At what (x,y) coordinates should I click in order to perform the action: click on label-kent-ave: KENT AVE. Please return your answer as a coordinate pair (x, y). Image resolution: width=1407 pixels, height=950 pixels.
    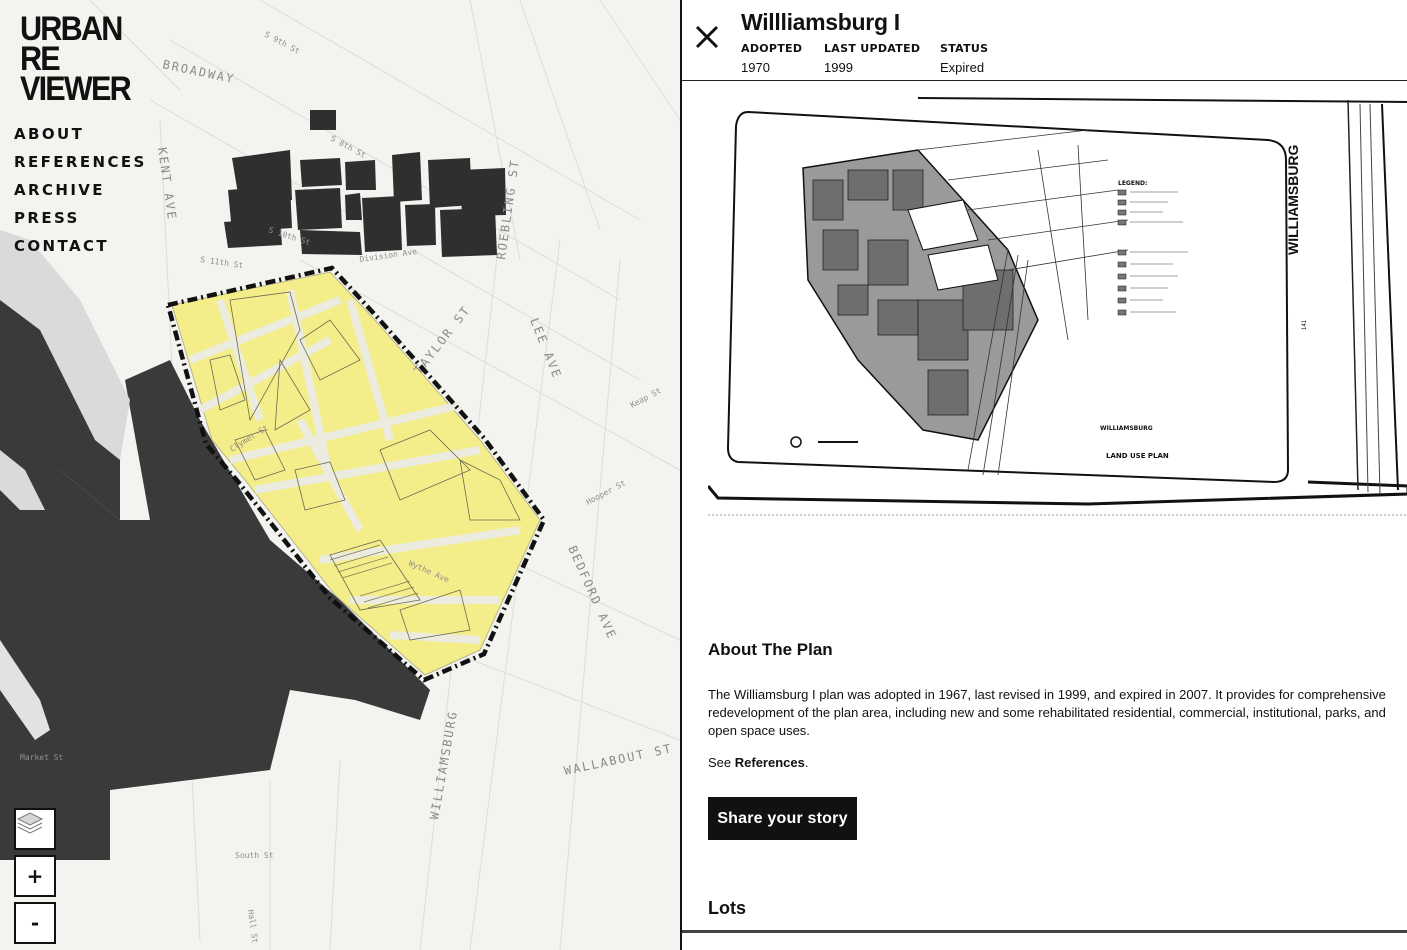
    Looking at the image, I should click on (167, 183).